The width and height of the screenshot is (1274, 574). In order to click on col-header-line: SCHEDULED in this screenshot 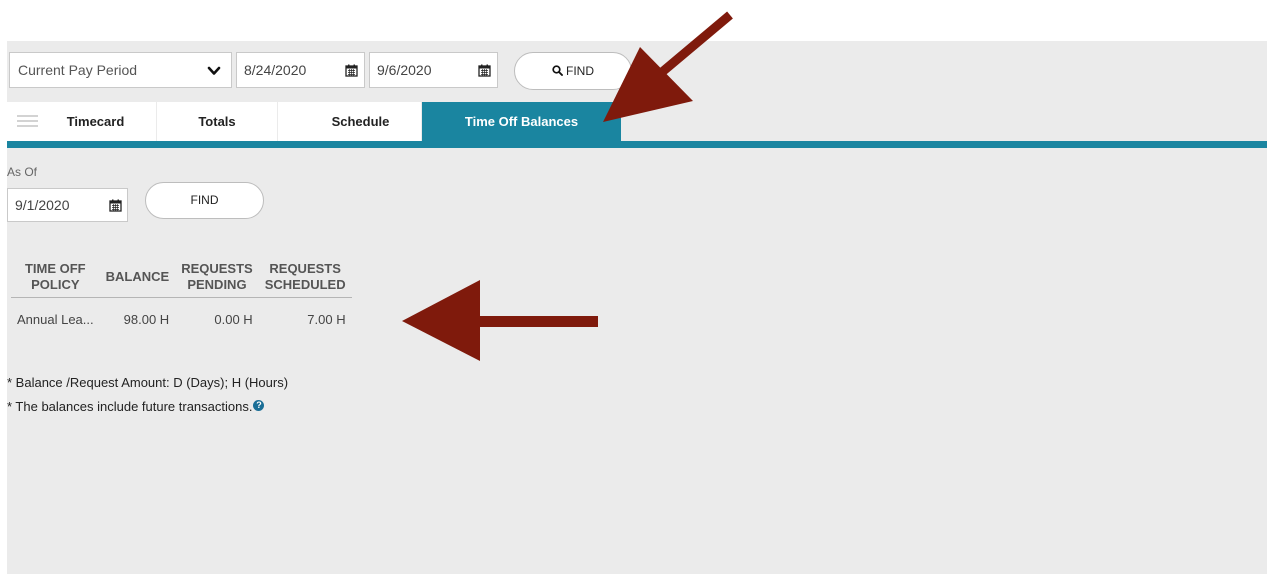, I will do `click(305, 284)`.